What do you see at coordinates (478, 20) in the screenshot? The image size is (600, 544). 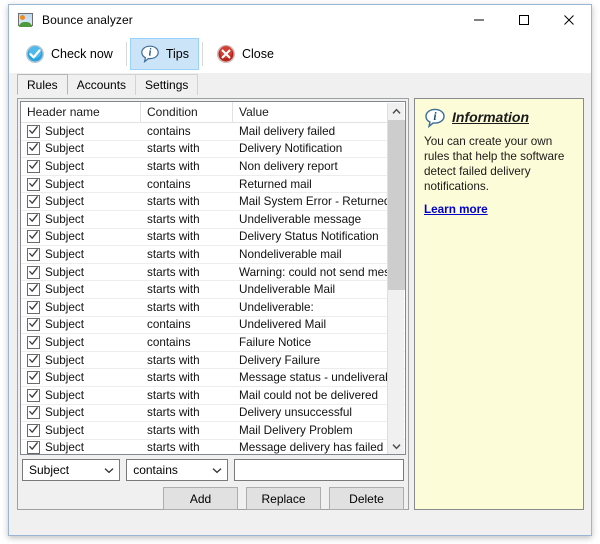 I see `minimize-icon` at bounding box center [478, 20].